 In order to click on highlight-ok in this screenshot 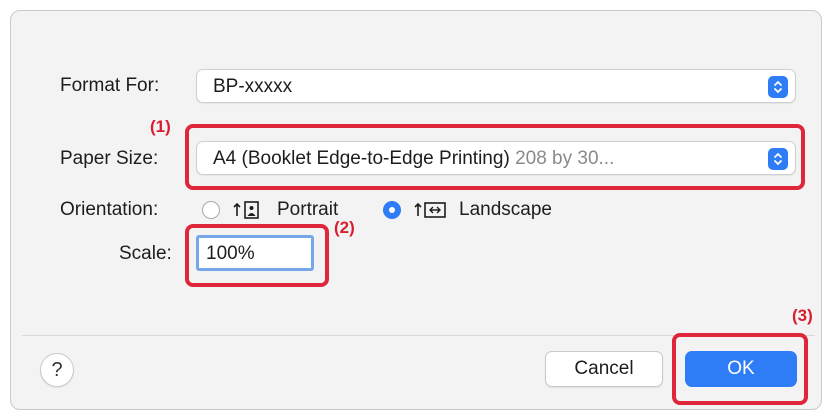, I will do `click(740, 369)`.